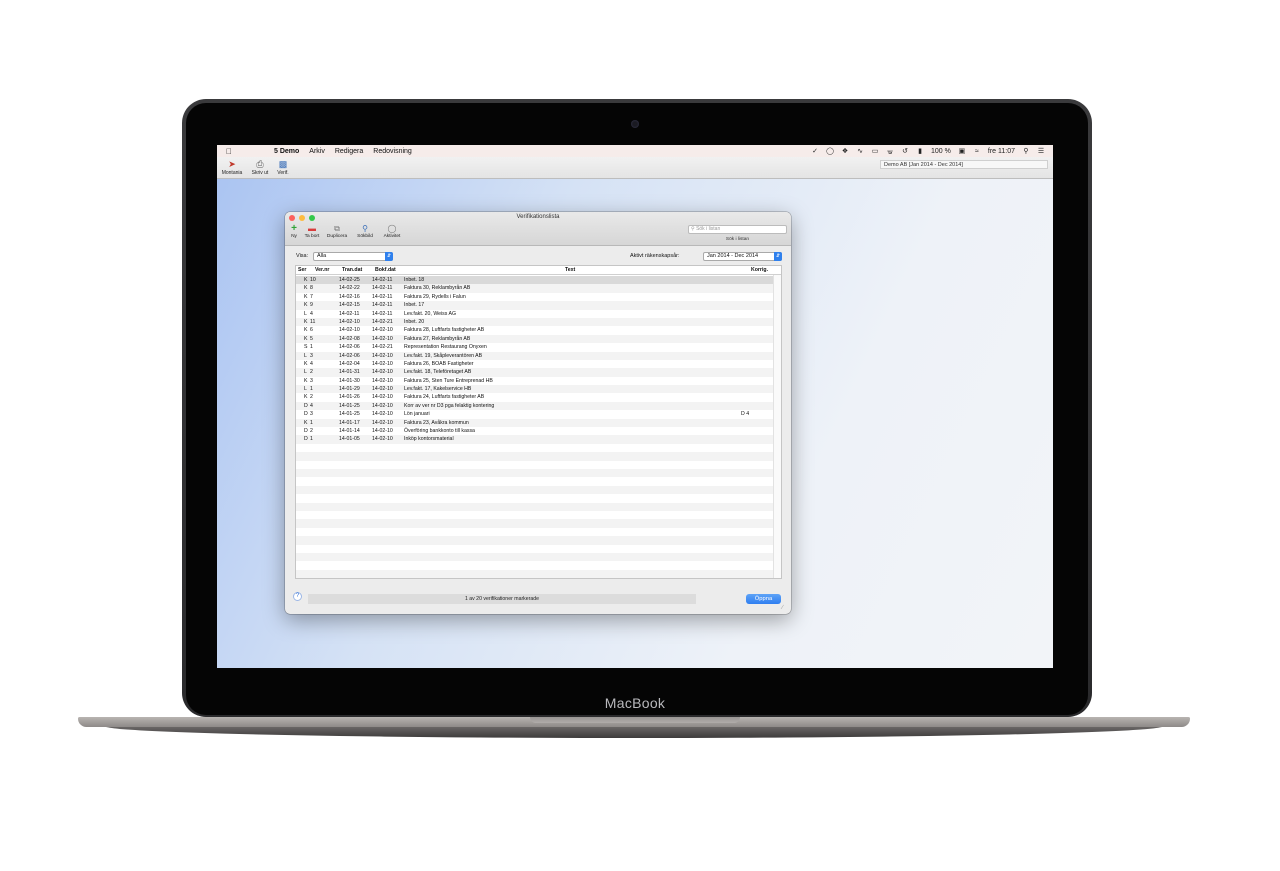 The height and width of the screenshot is (871, 1280). I want to click on duplicate-label: Duplicera, so click(337, 236).